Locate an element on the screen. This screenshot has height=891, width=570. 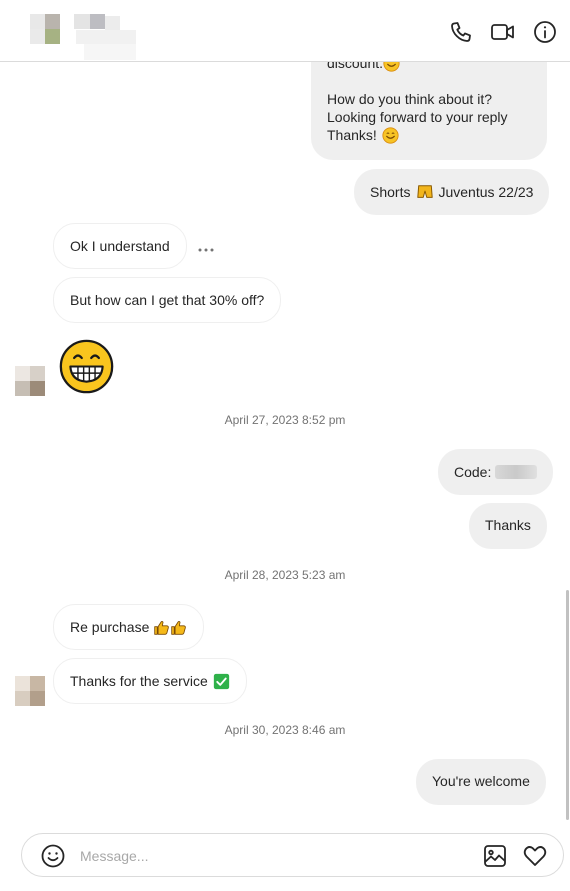
message-text: Thanks is located at coordinates (508, 525).